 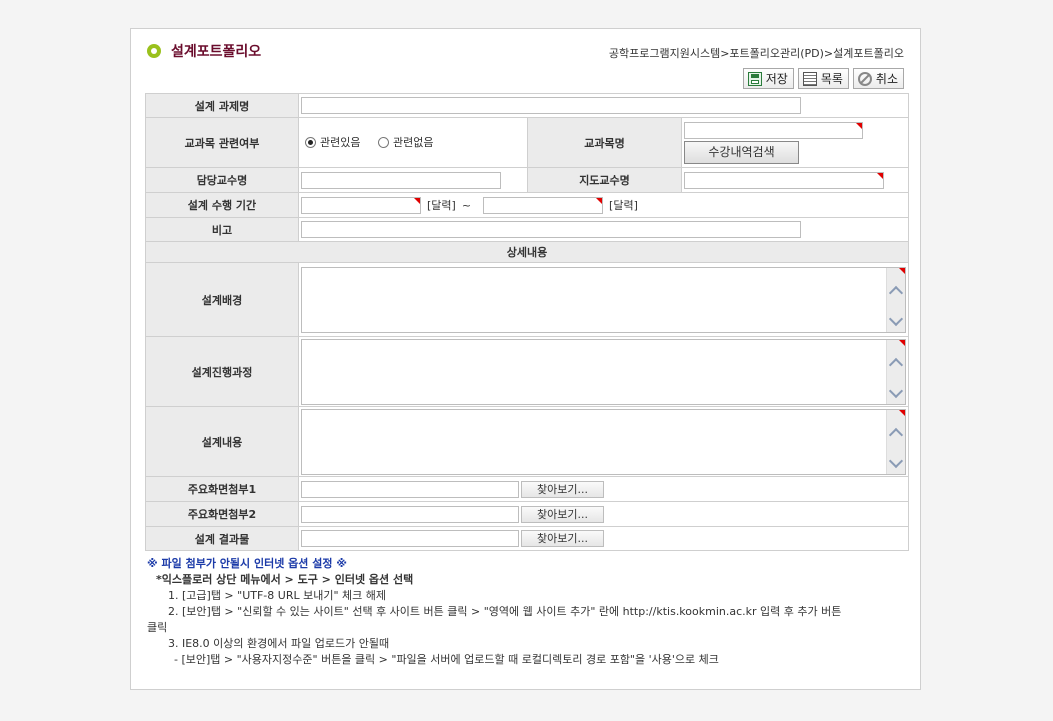 What do you see at coordinates (410, 514) in the screenshot?
I see `attach2-input` at bounding box center [410, 514].